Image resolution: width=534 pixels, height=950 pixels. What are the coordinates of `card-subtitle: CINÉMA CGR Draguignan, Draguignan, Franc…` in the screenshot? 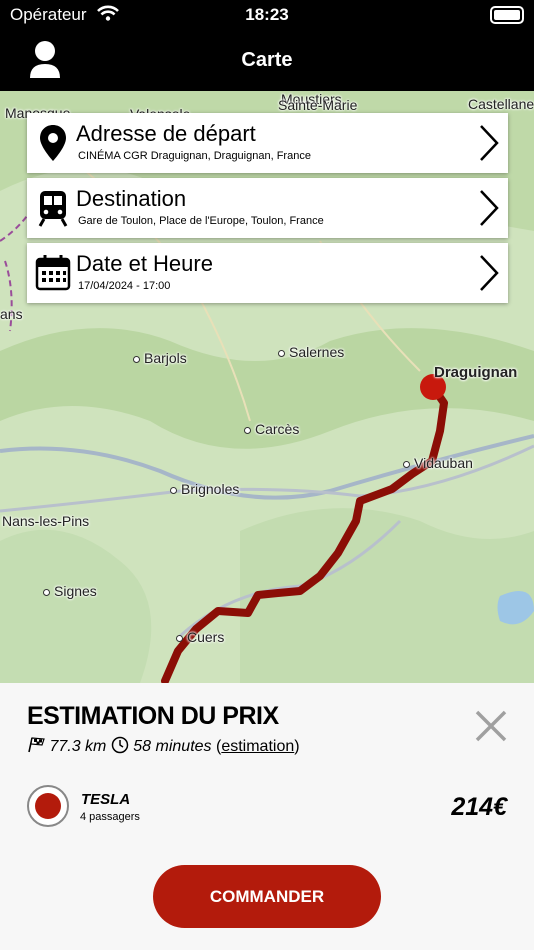 It's located at (194, 156).